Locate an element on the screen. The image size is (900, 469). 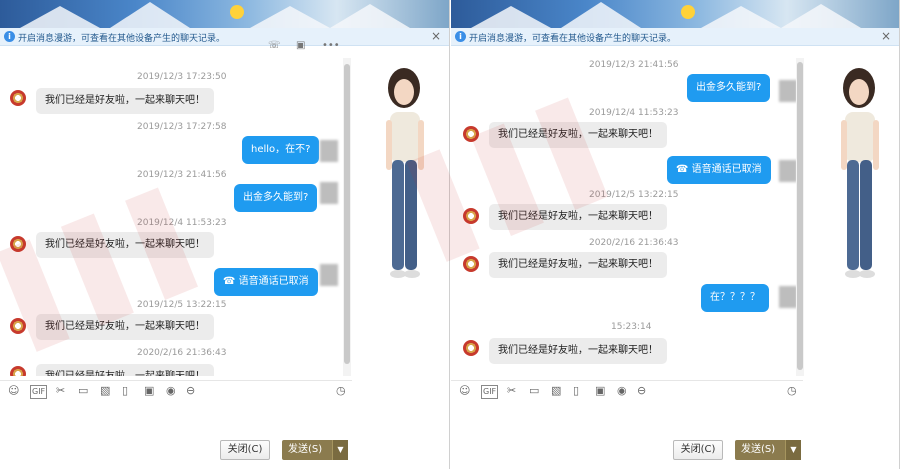
timestamp: 2019/12/3 17:23:50 is located at coordinates (182, 77).